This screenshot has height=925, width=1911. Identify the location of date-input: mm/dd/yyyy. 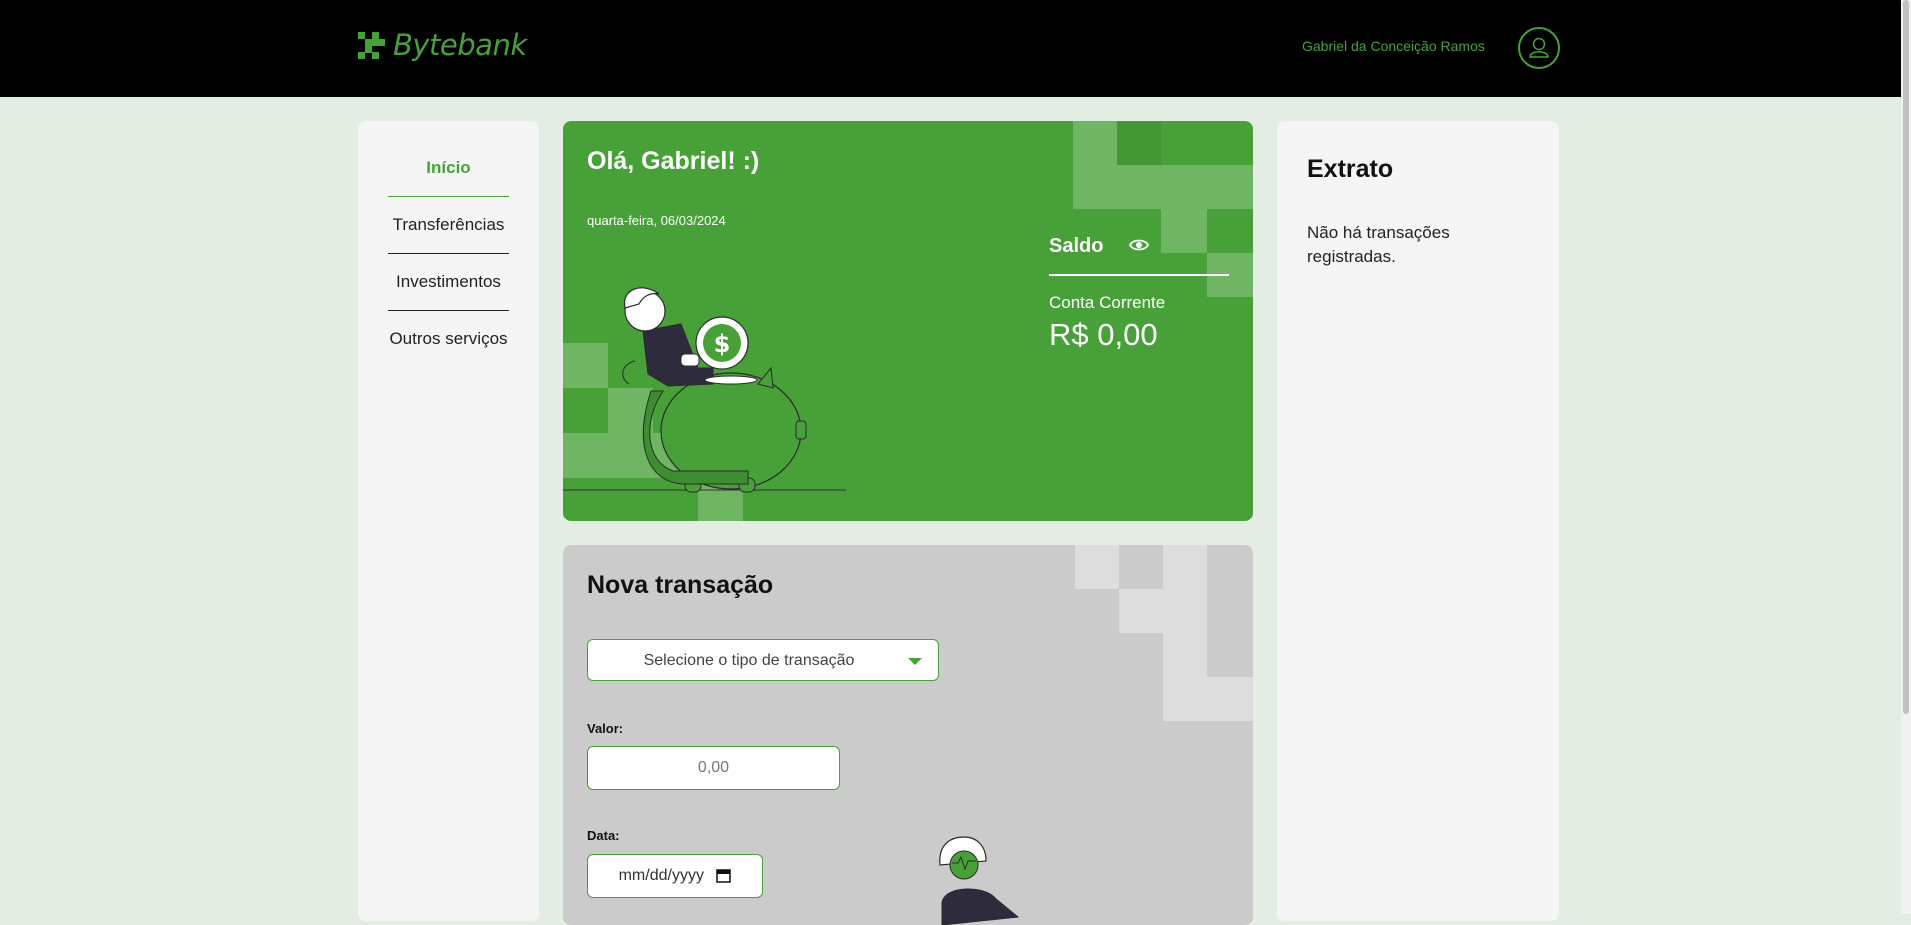
(675, 876).